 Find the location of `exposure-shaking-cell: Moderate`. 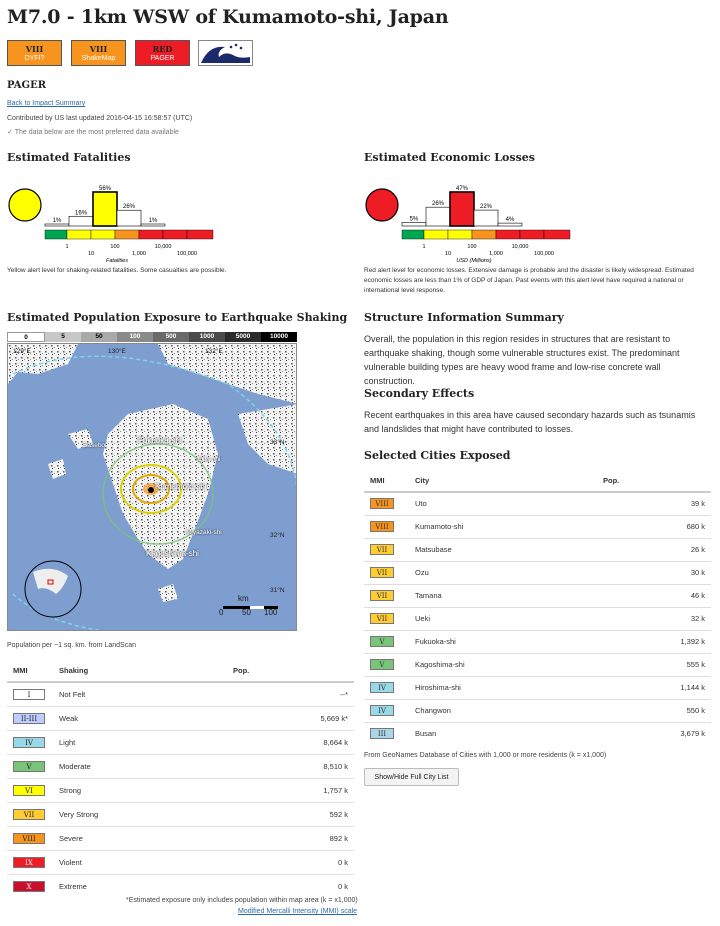

exposure-shaking-cell: Moderate is located at coordinates (143, 766).